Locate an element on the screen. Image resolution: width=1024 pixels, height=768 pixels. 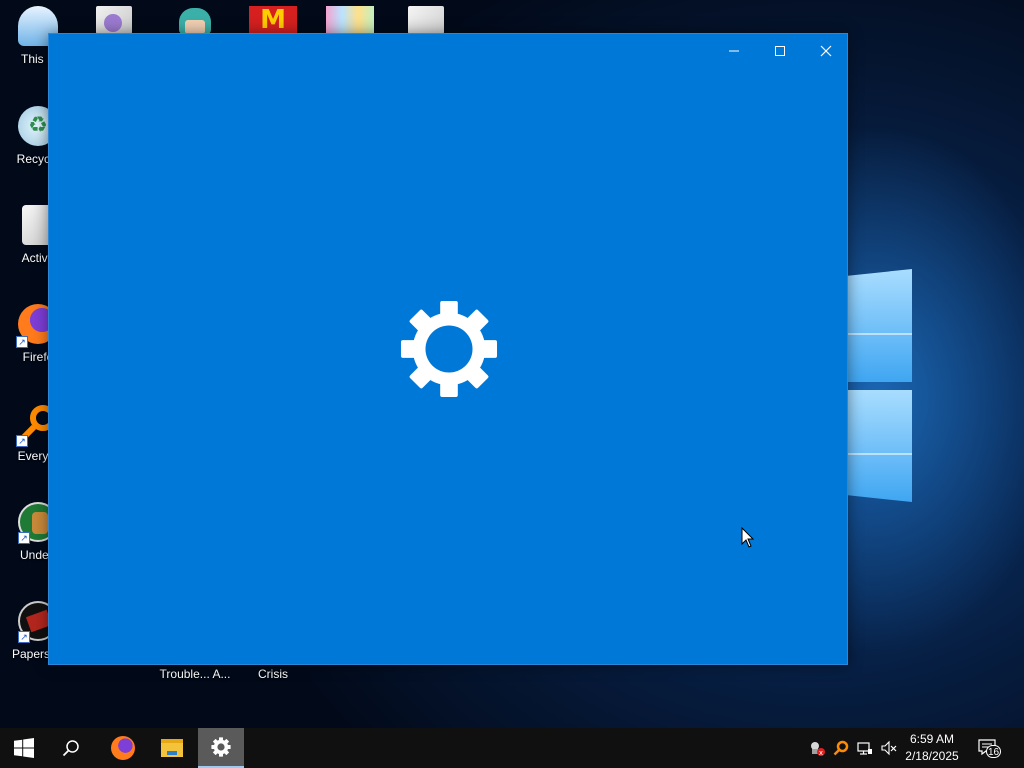
file-explorer-icon is located at coordinates (172, 748).